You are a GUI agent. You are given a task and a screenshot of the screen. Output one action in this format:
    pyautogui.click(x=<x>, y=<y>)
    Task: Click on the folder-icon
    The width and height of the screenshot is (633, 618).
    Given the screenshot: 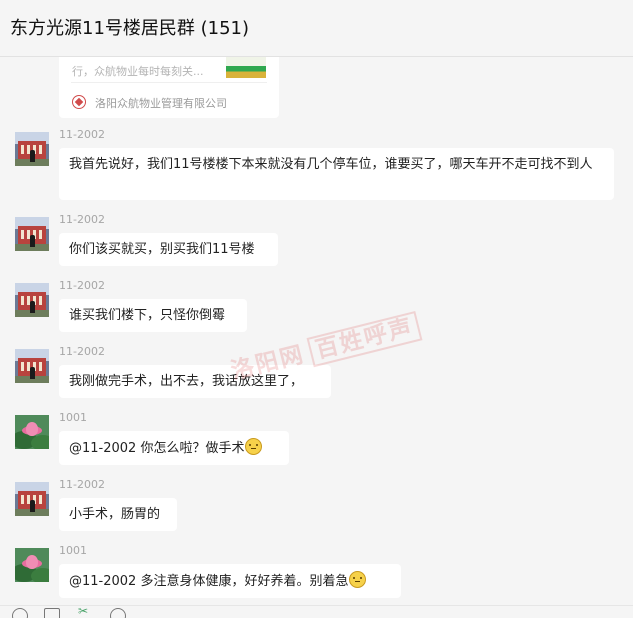 What is the action you would take?
    pyautogui.click(x=52, y=613)
    